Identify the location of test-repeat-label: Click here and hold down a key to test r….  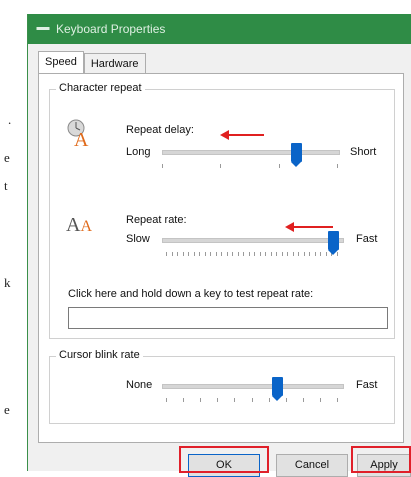
(191, 294).